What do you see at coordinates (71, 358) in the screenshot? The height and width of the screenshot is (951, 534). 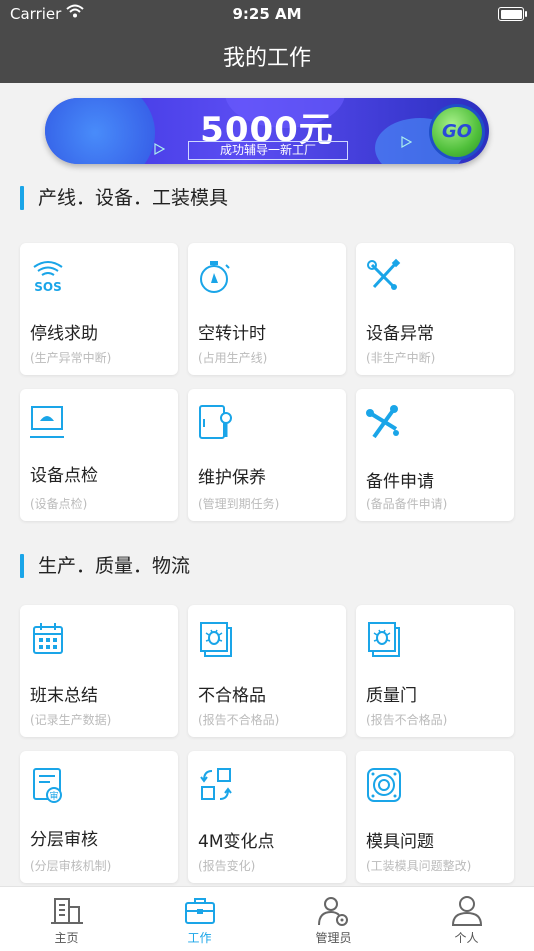 I see `card-desc: (生产异常中断)` at bounding box center [71, 358].